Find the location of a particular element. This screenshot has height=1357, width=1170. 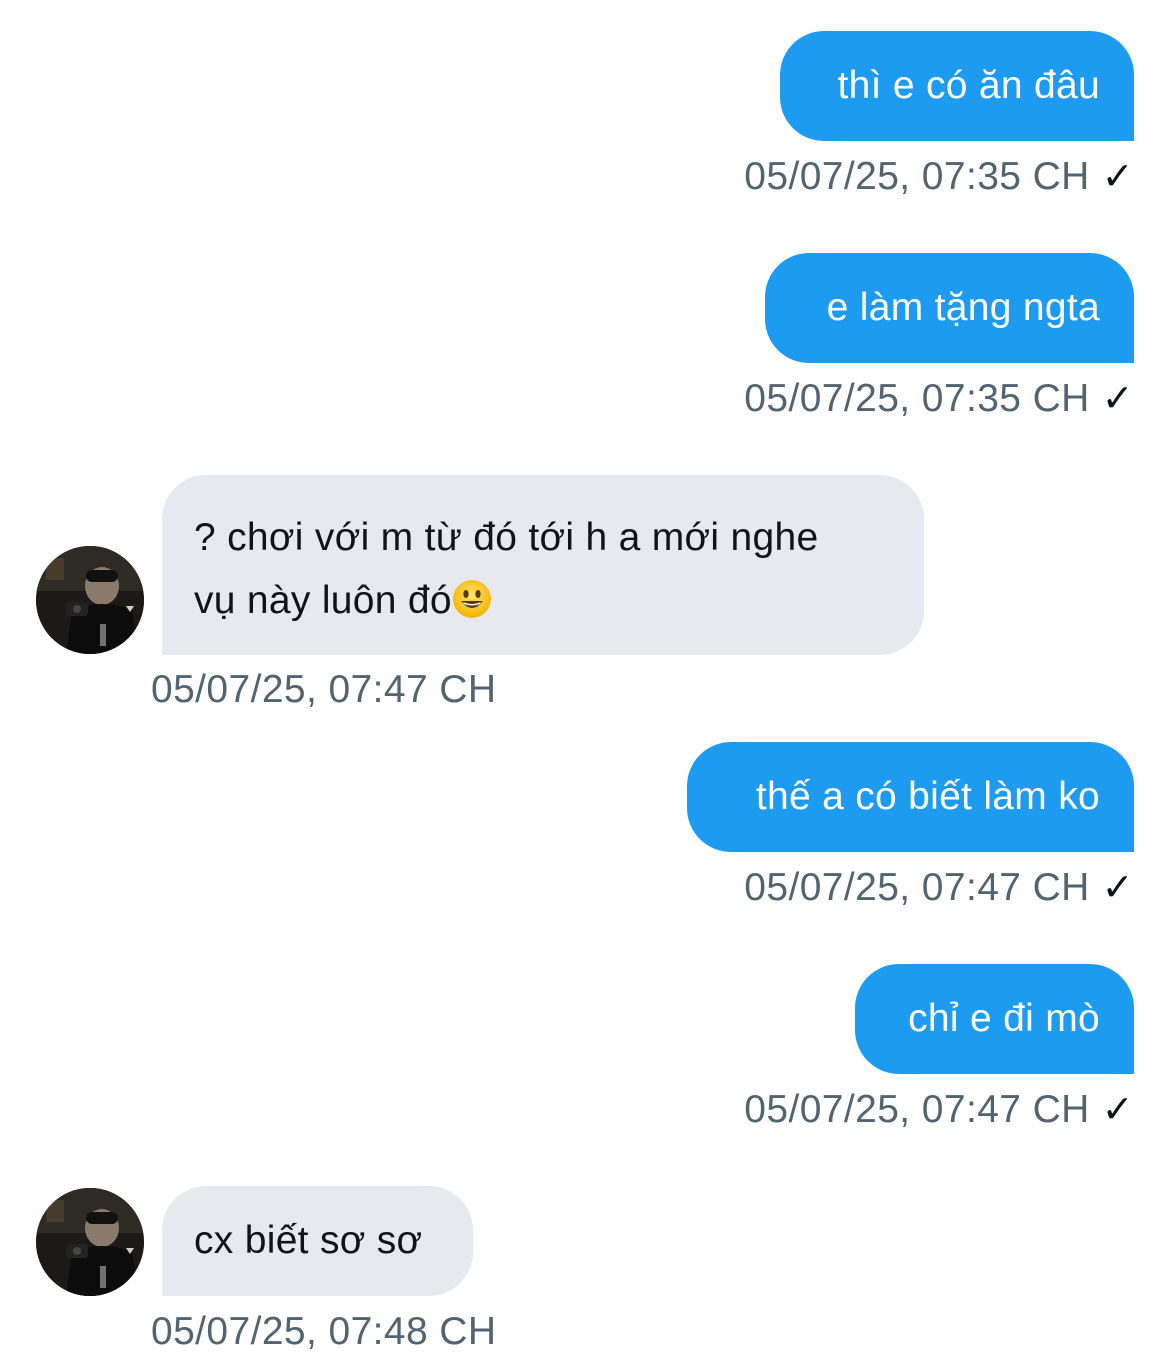

message-text: thế a có biết làm ko is located at coordinates (927, 796).